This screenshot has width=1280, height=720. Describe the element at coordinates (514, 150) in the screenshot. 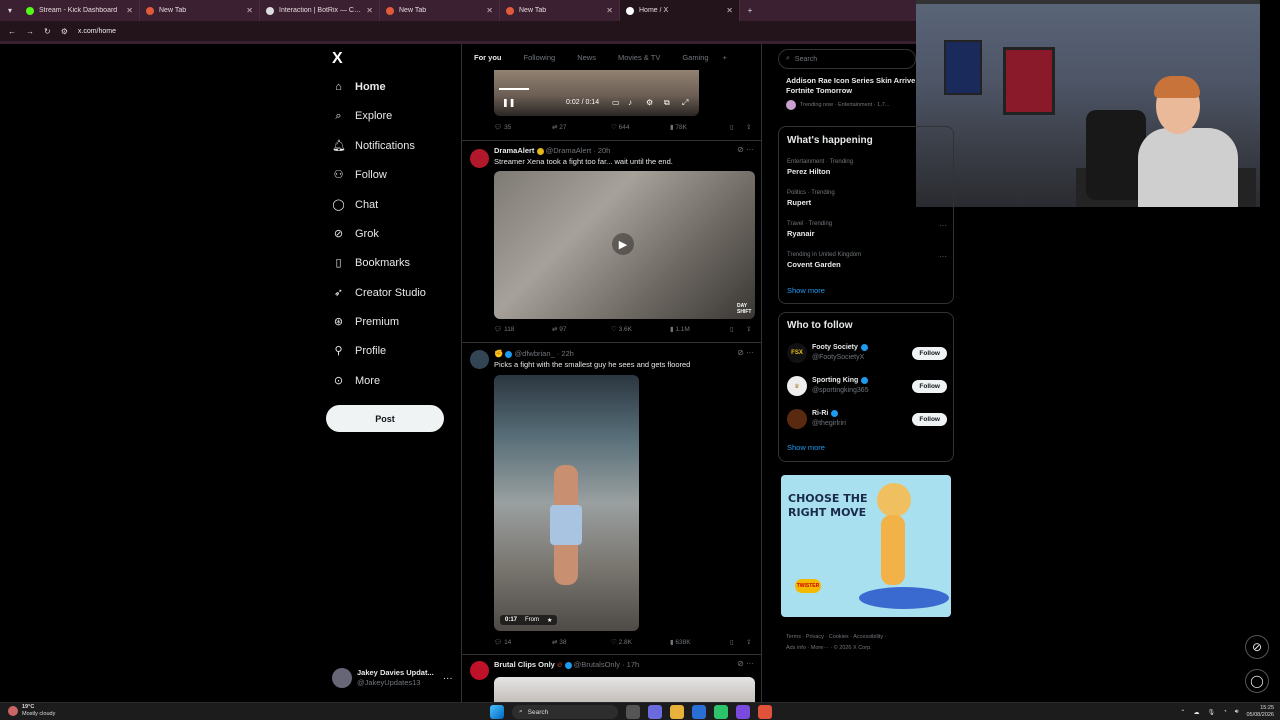

I see `tweet-author-name: DramaAlert` at that location.